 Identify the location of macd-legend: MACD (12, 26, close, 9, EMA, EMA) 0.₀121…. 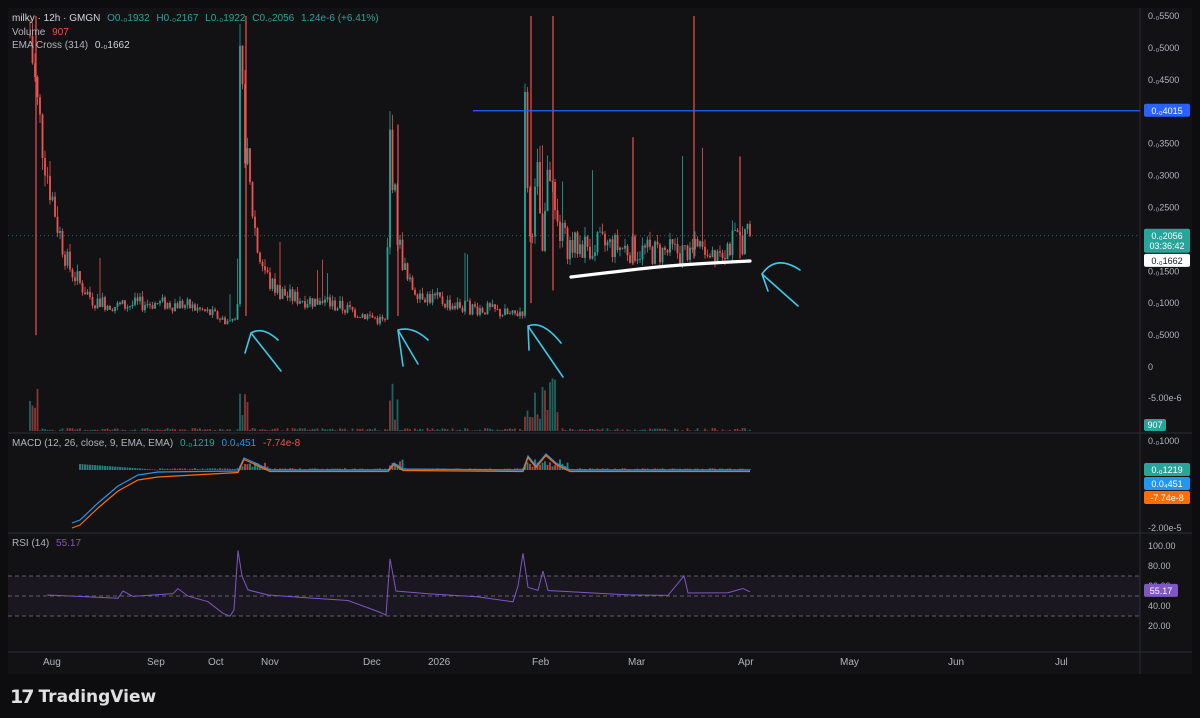
(158, 443).